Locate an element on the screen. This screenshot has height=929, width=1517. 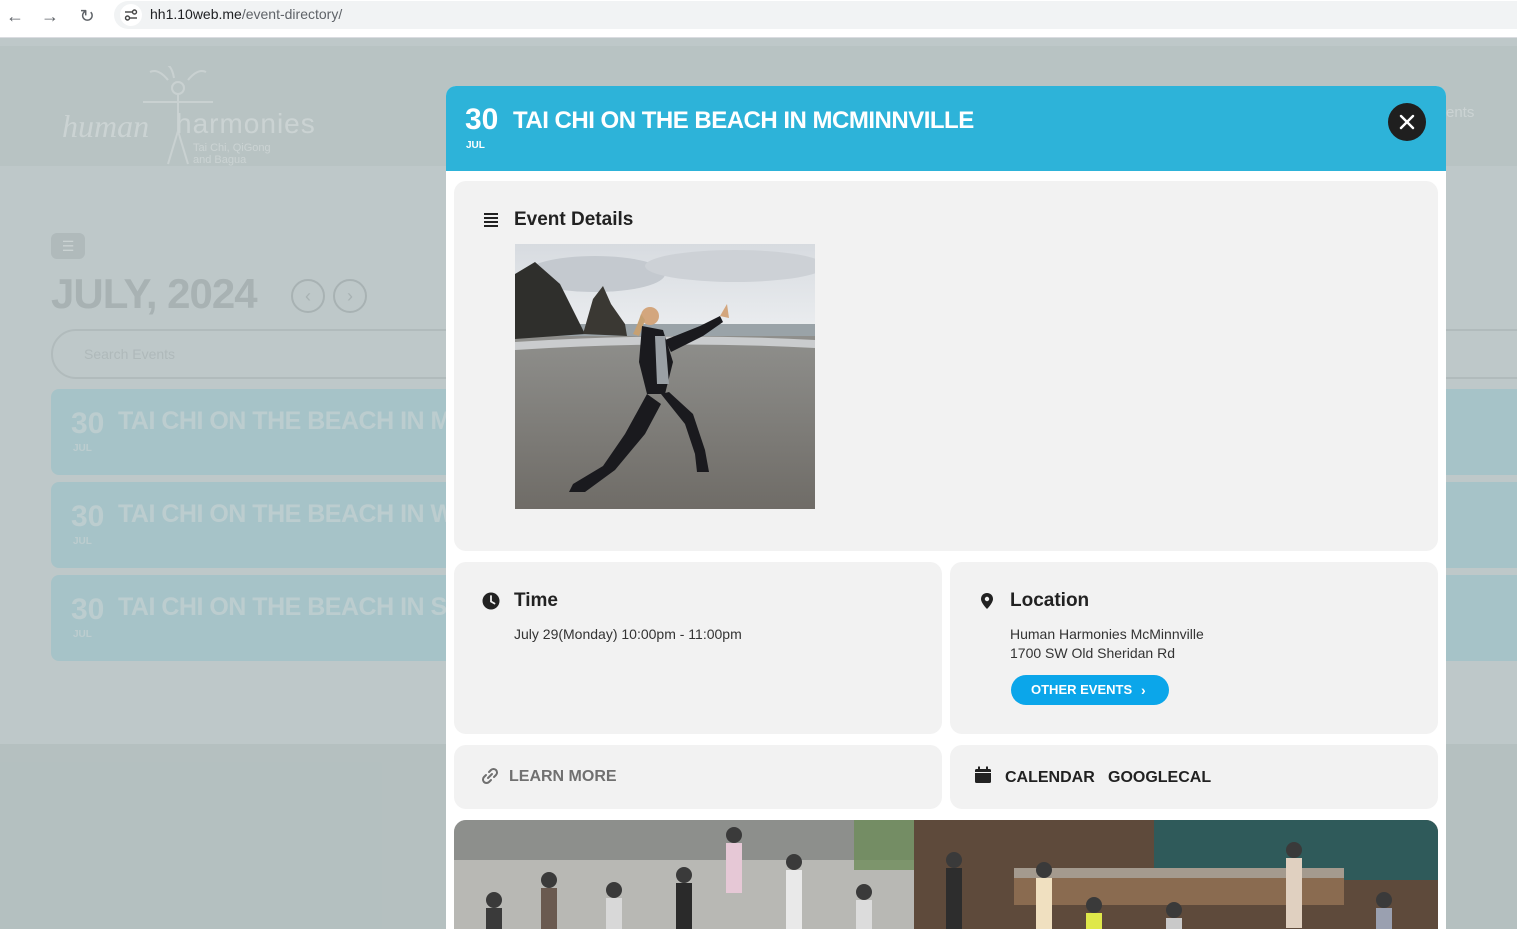
browser-toolbar: ← → ↻ hh1.10web.me/event-directory/ is located at coordinates (758, 19).